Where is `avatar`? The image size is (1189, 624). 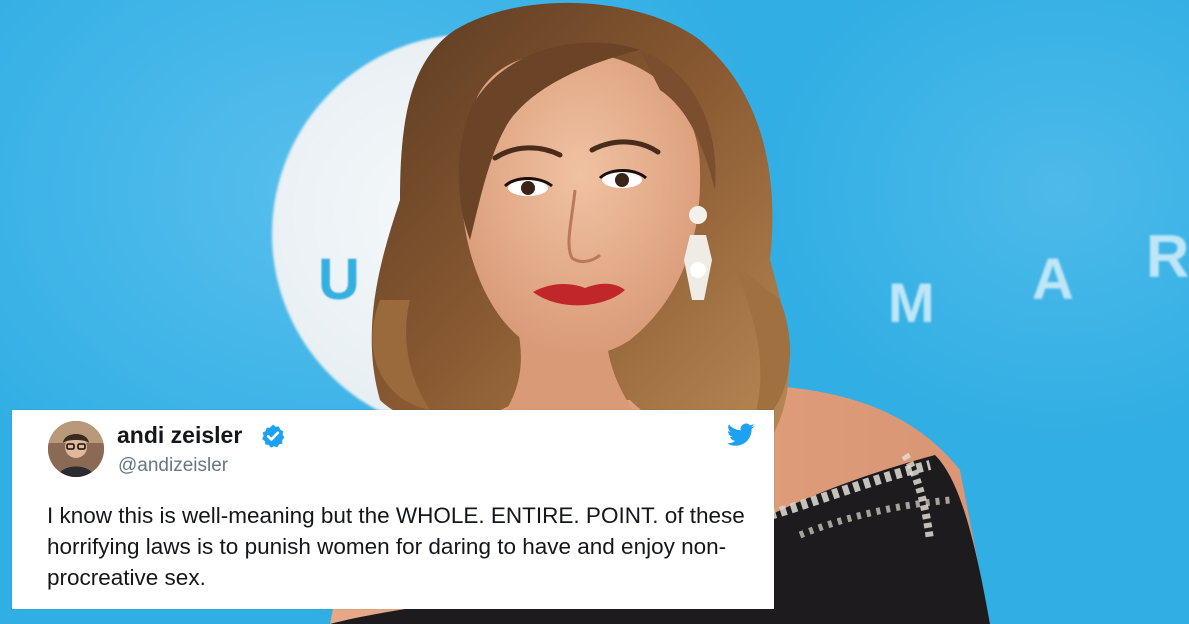 avatar is located at coordinates (76, 449).